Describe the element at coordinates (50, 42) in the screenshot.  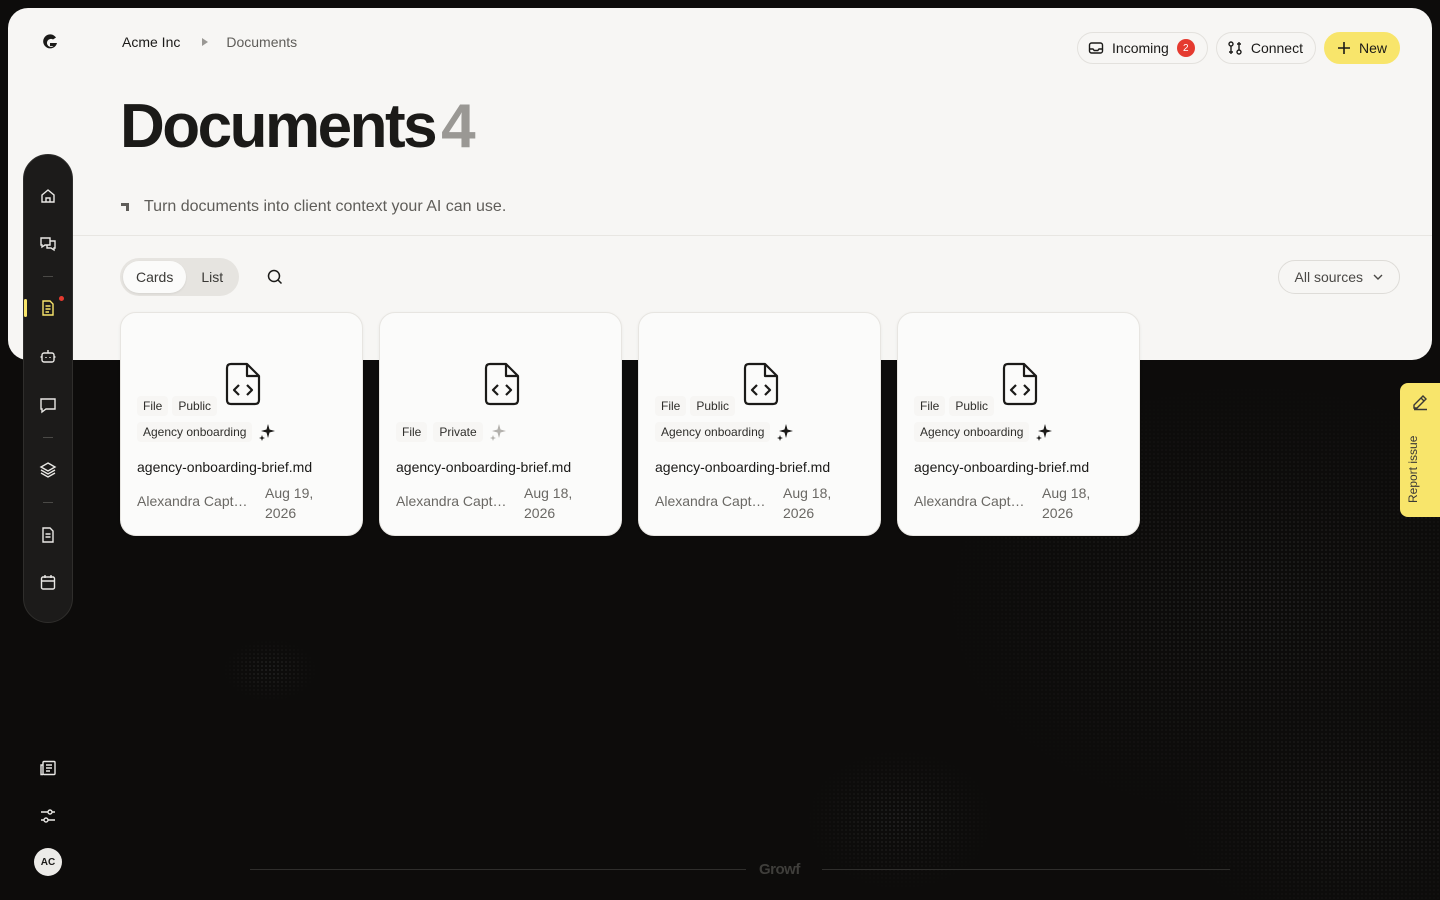
I see `app-logo` at that location.